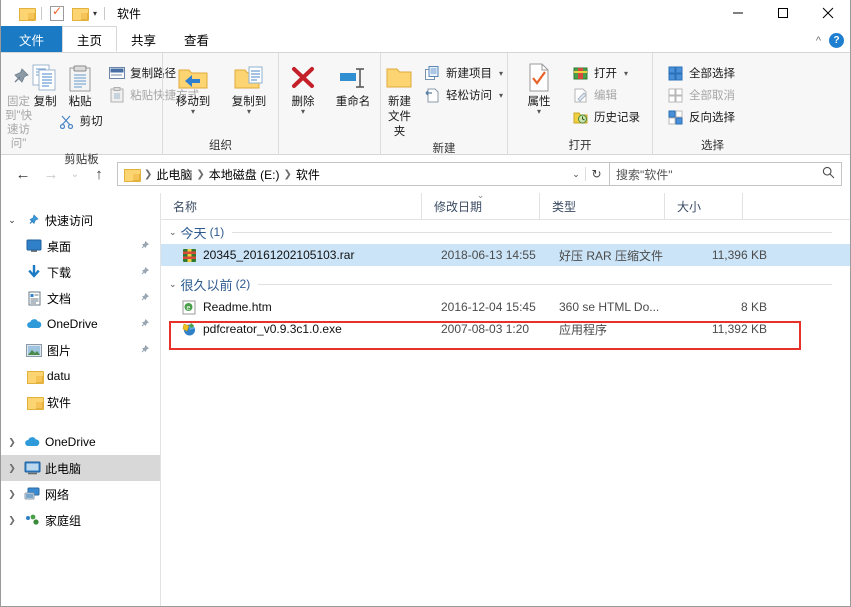 Image resolution: width=851 pixels, height=607 pixels. I want to click on maximize-button, so click(782, 13).